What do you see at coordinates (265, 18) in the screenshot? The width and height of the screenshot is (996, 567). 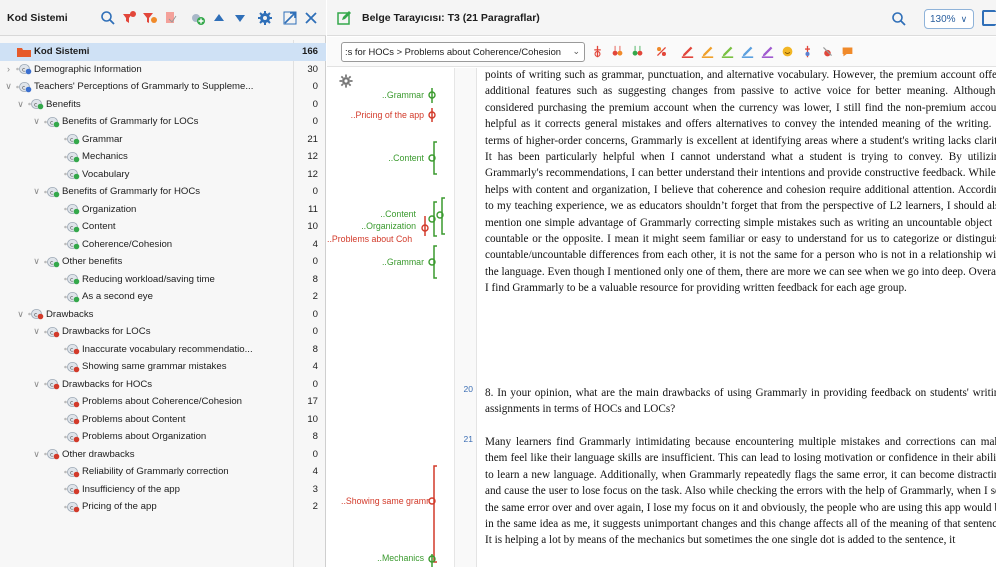 I see `settings-icon` at bounding box center [265, 18].